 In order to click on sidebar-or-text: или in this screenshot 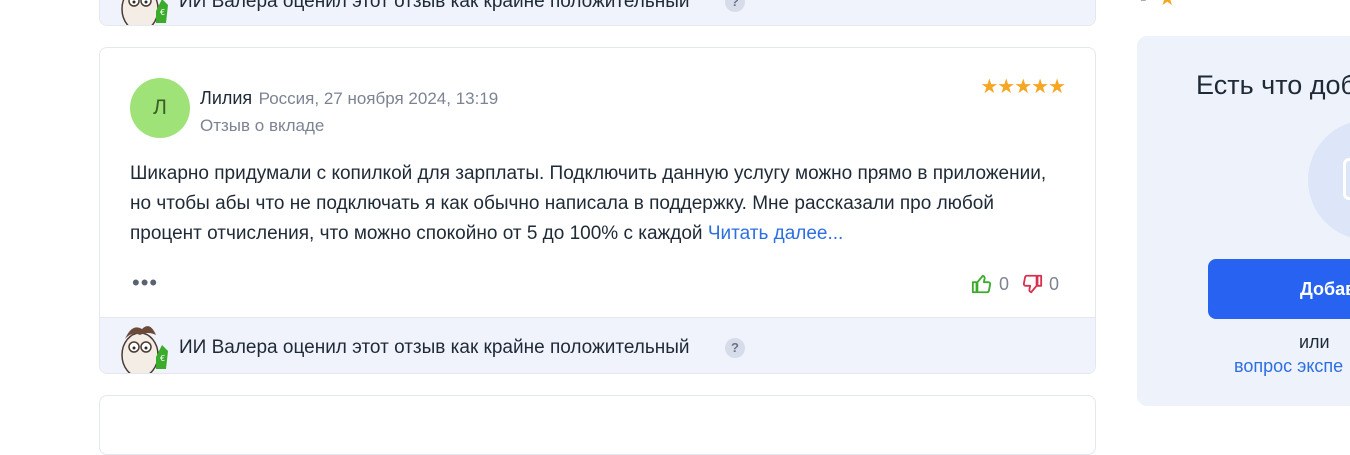, I will do `click(1314, 342)`.